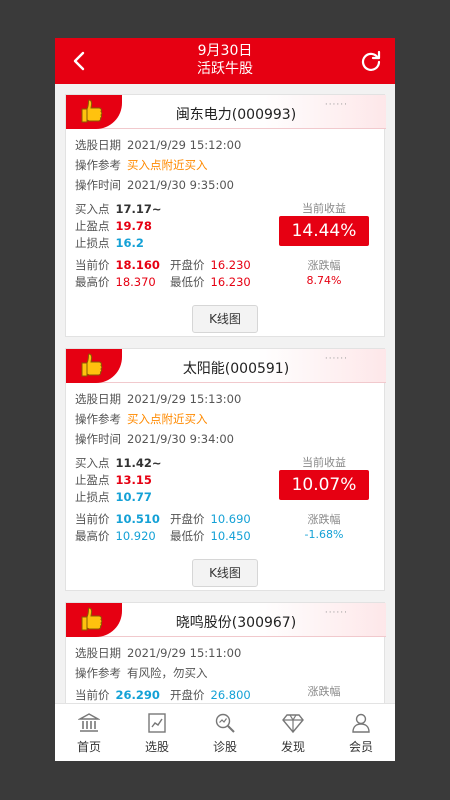 Image resolution: width=450 pixels, height=800 pixels. What do you see at coordinates (180, 185) in the screenshot?
I see `op-time-value: 2021/9/30 9:35:00` at bounding box center [180, 185].